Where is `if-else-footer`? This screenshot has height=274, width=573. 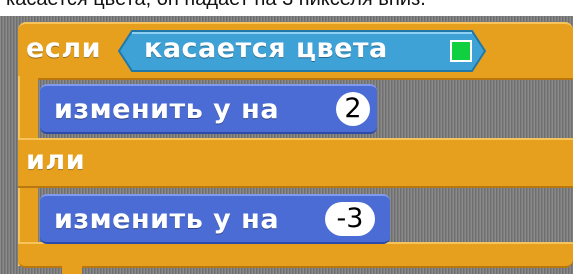 if-else-footer is located at coordinates (295, 255).